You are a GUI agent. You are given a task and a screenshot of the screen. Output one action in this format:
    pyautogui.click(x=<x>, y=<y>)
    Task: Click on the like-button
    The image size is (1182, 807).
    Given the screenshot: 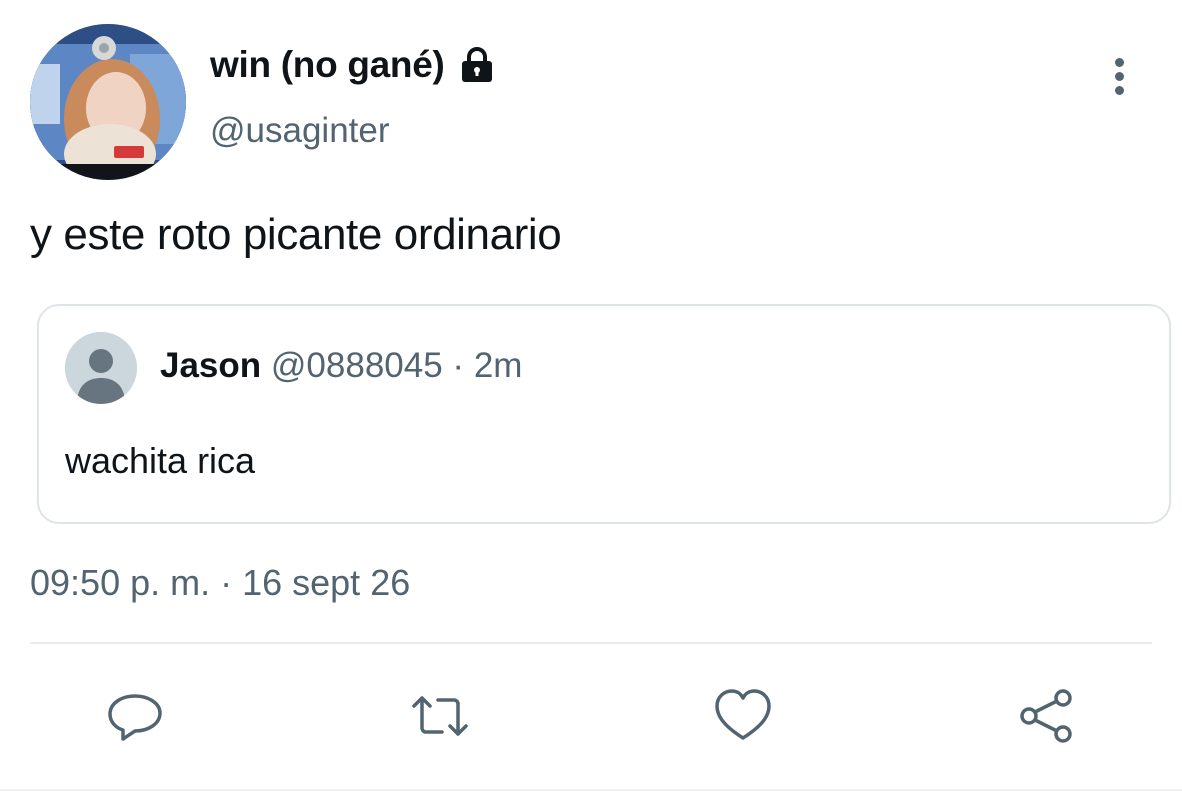 What is the action you would take?
    pyautogui.click(x=743, y=716)
    